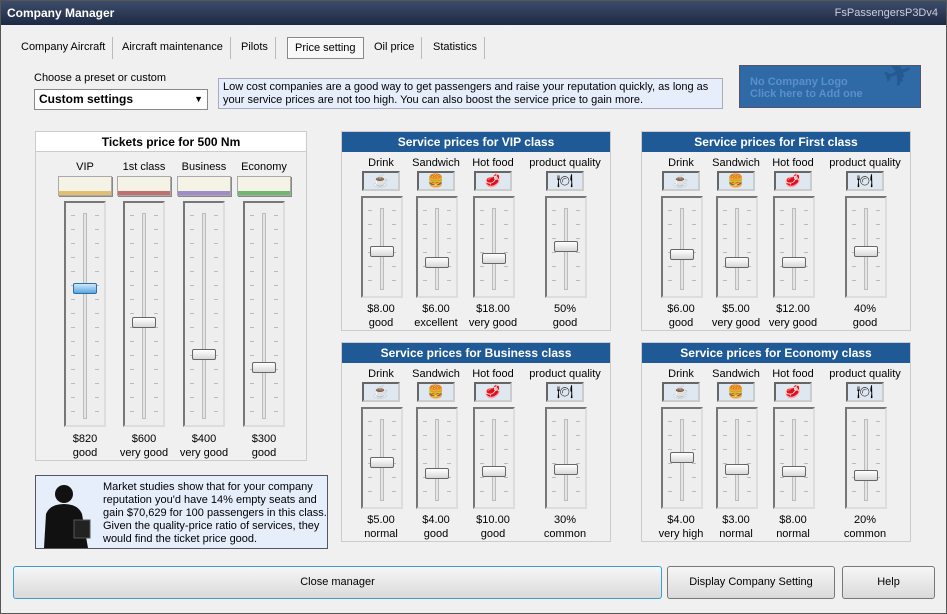 Image resolution: width=947 pixels, height=614 pixels. What do you see at coordinates (255, 48) in the screenshot?
I see `tab-pilots: Pilots` at bounding box center [255, 48].